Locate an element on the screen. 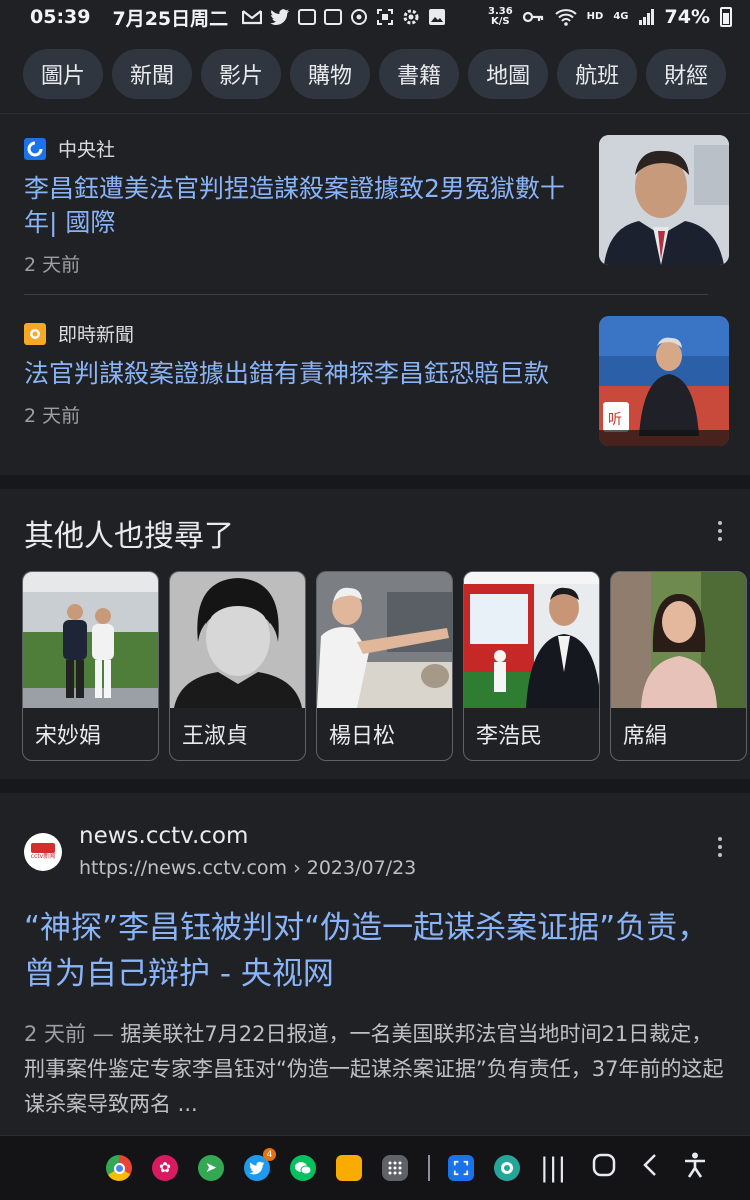 The width and height of the screenshot is (750, 1200). notification-icons is located at coordinates (344, 17).